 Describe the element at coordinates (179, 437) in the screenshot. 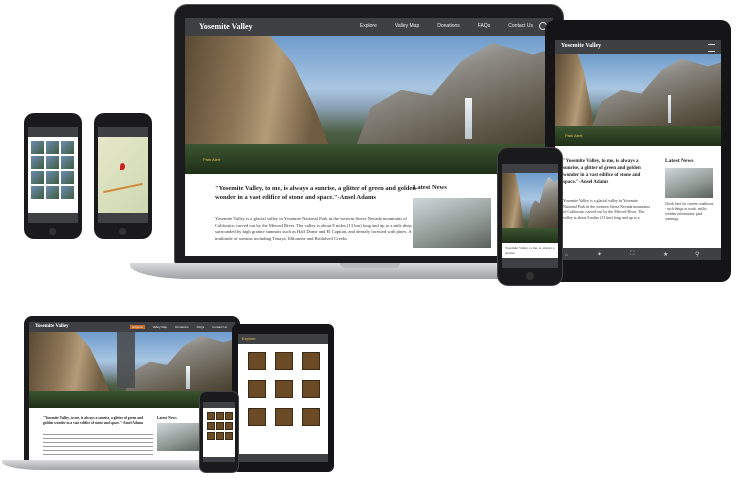

I see `small-news-image` at that location.